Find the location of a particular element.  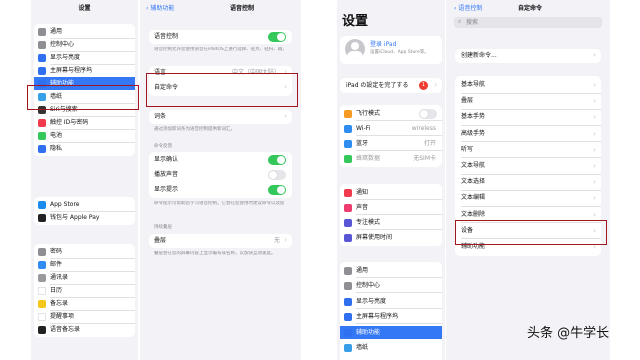

sidebar-item: 提醒事项 is located at coordinates (84, 316).